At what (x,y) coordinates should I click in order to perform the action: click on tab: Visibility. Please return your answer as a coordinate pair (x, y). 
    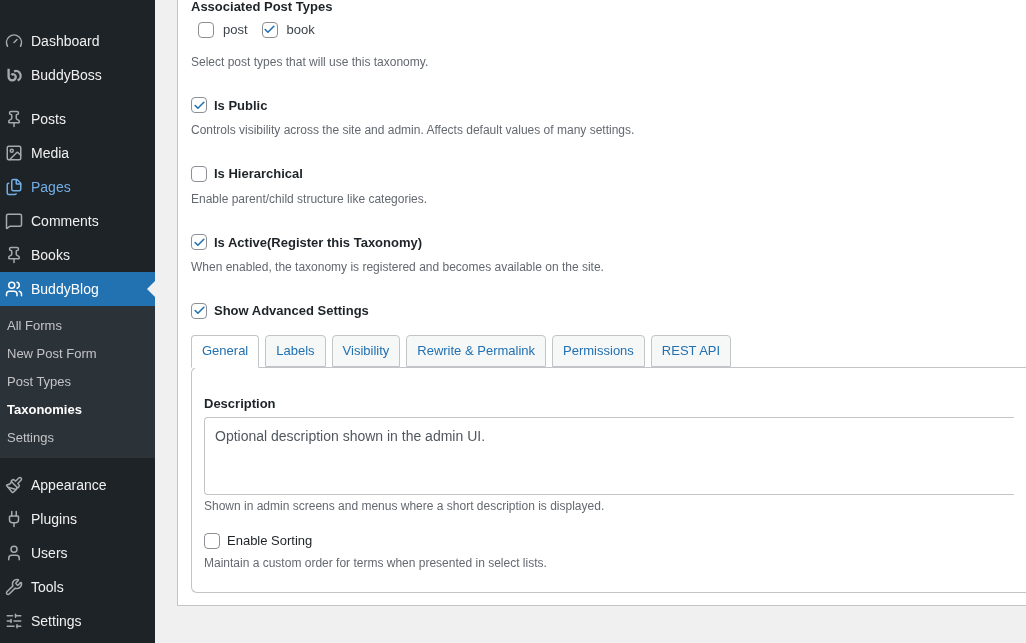
    Looking at the image, I should click on (366, 350).